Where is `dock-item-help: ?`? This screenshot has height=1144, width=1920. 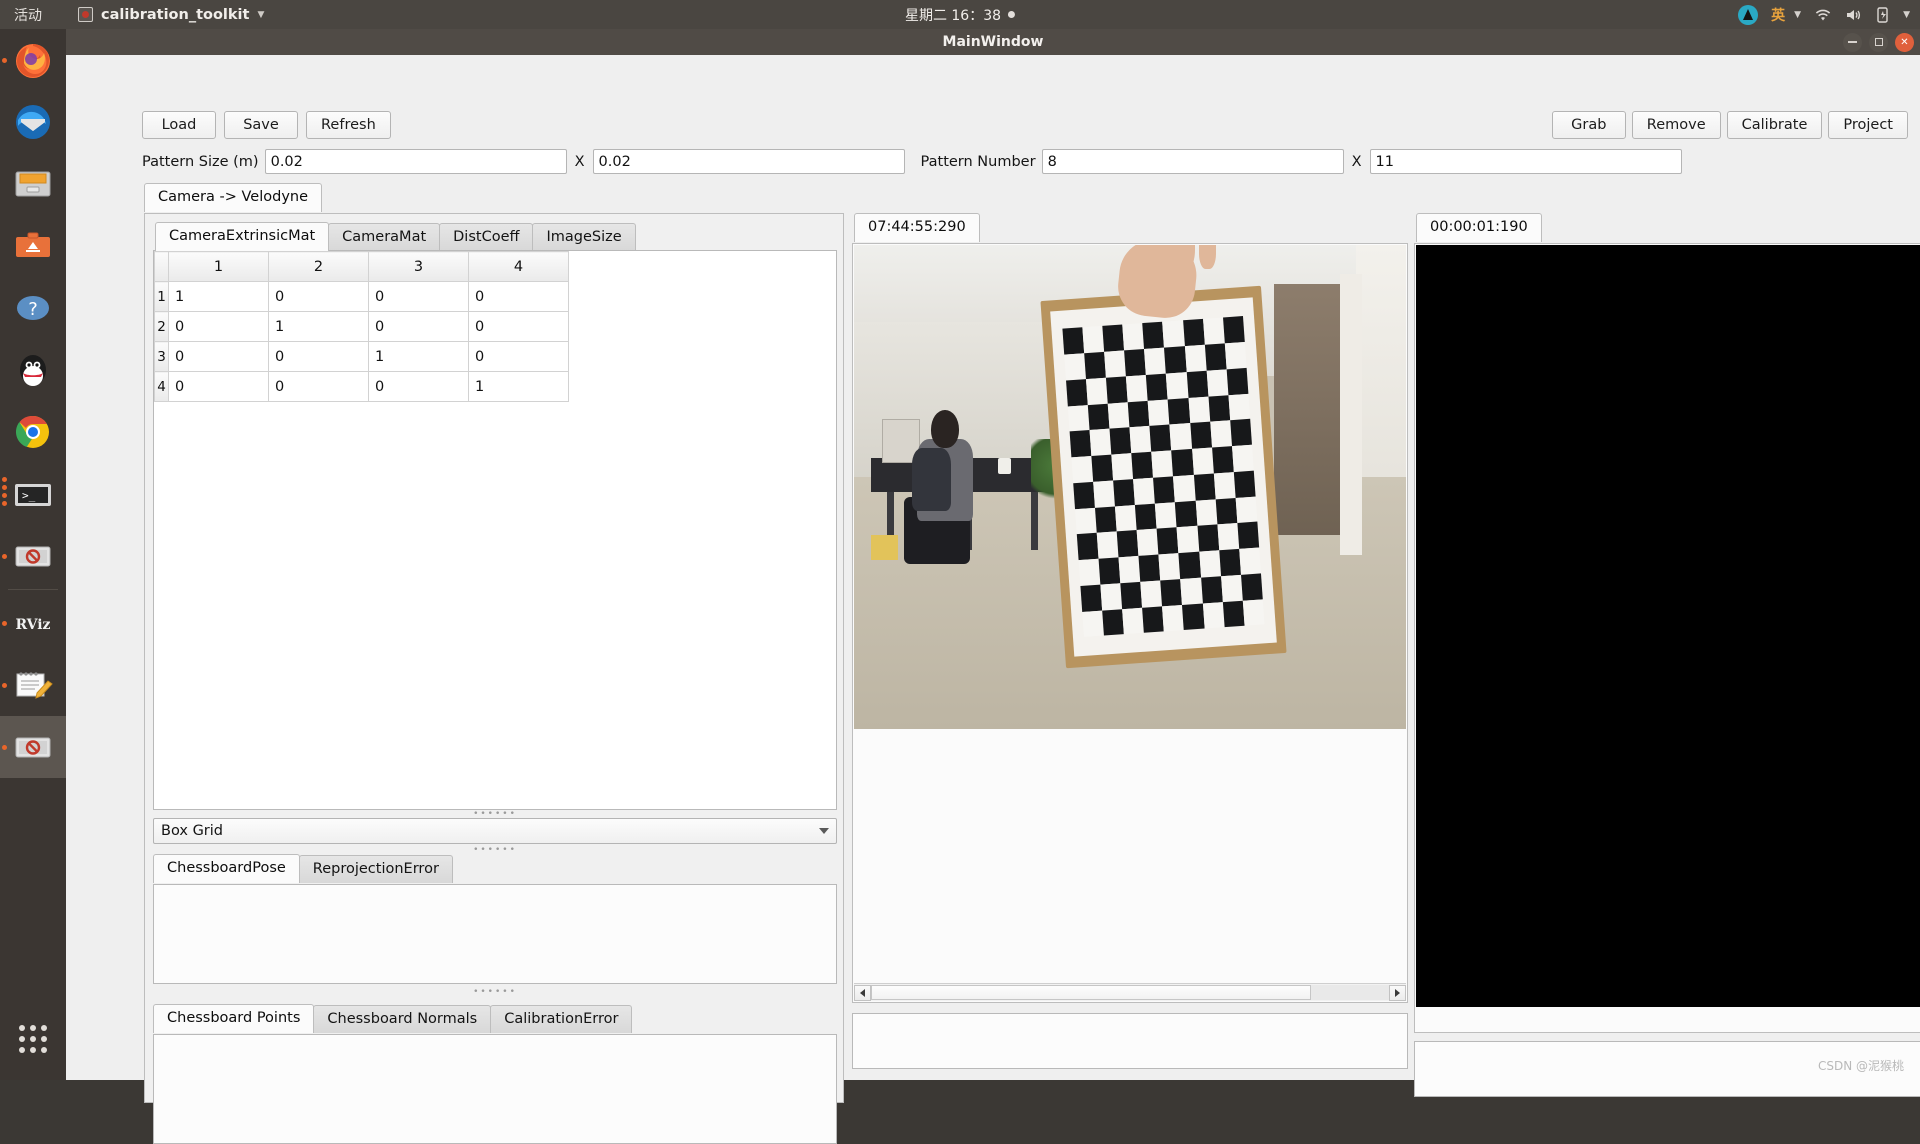
dock-item-help: ? is located at coordinates (33, 308).